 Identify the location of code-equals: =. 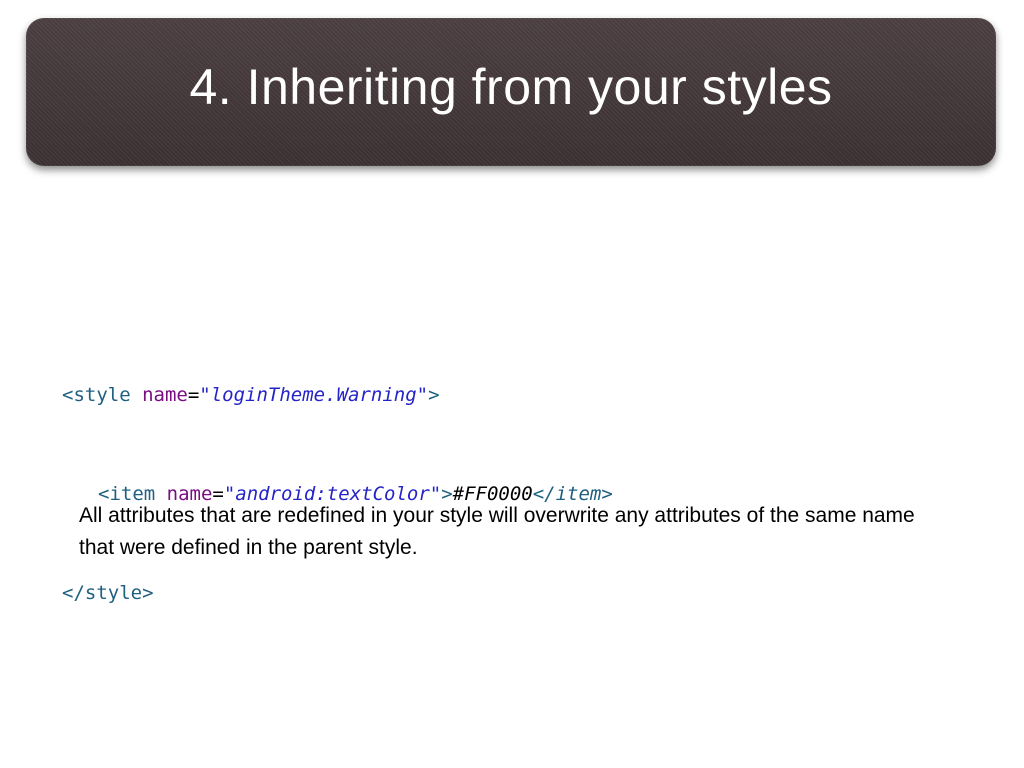
(193, 395).